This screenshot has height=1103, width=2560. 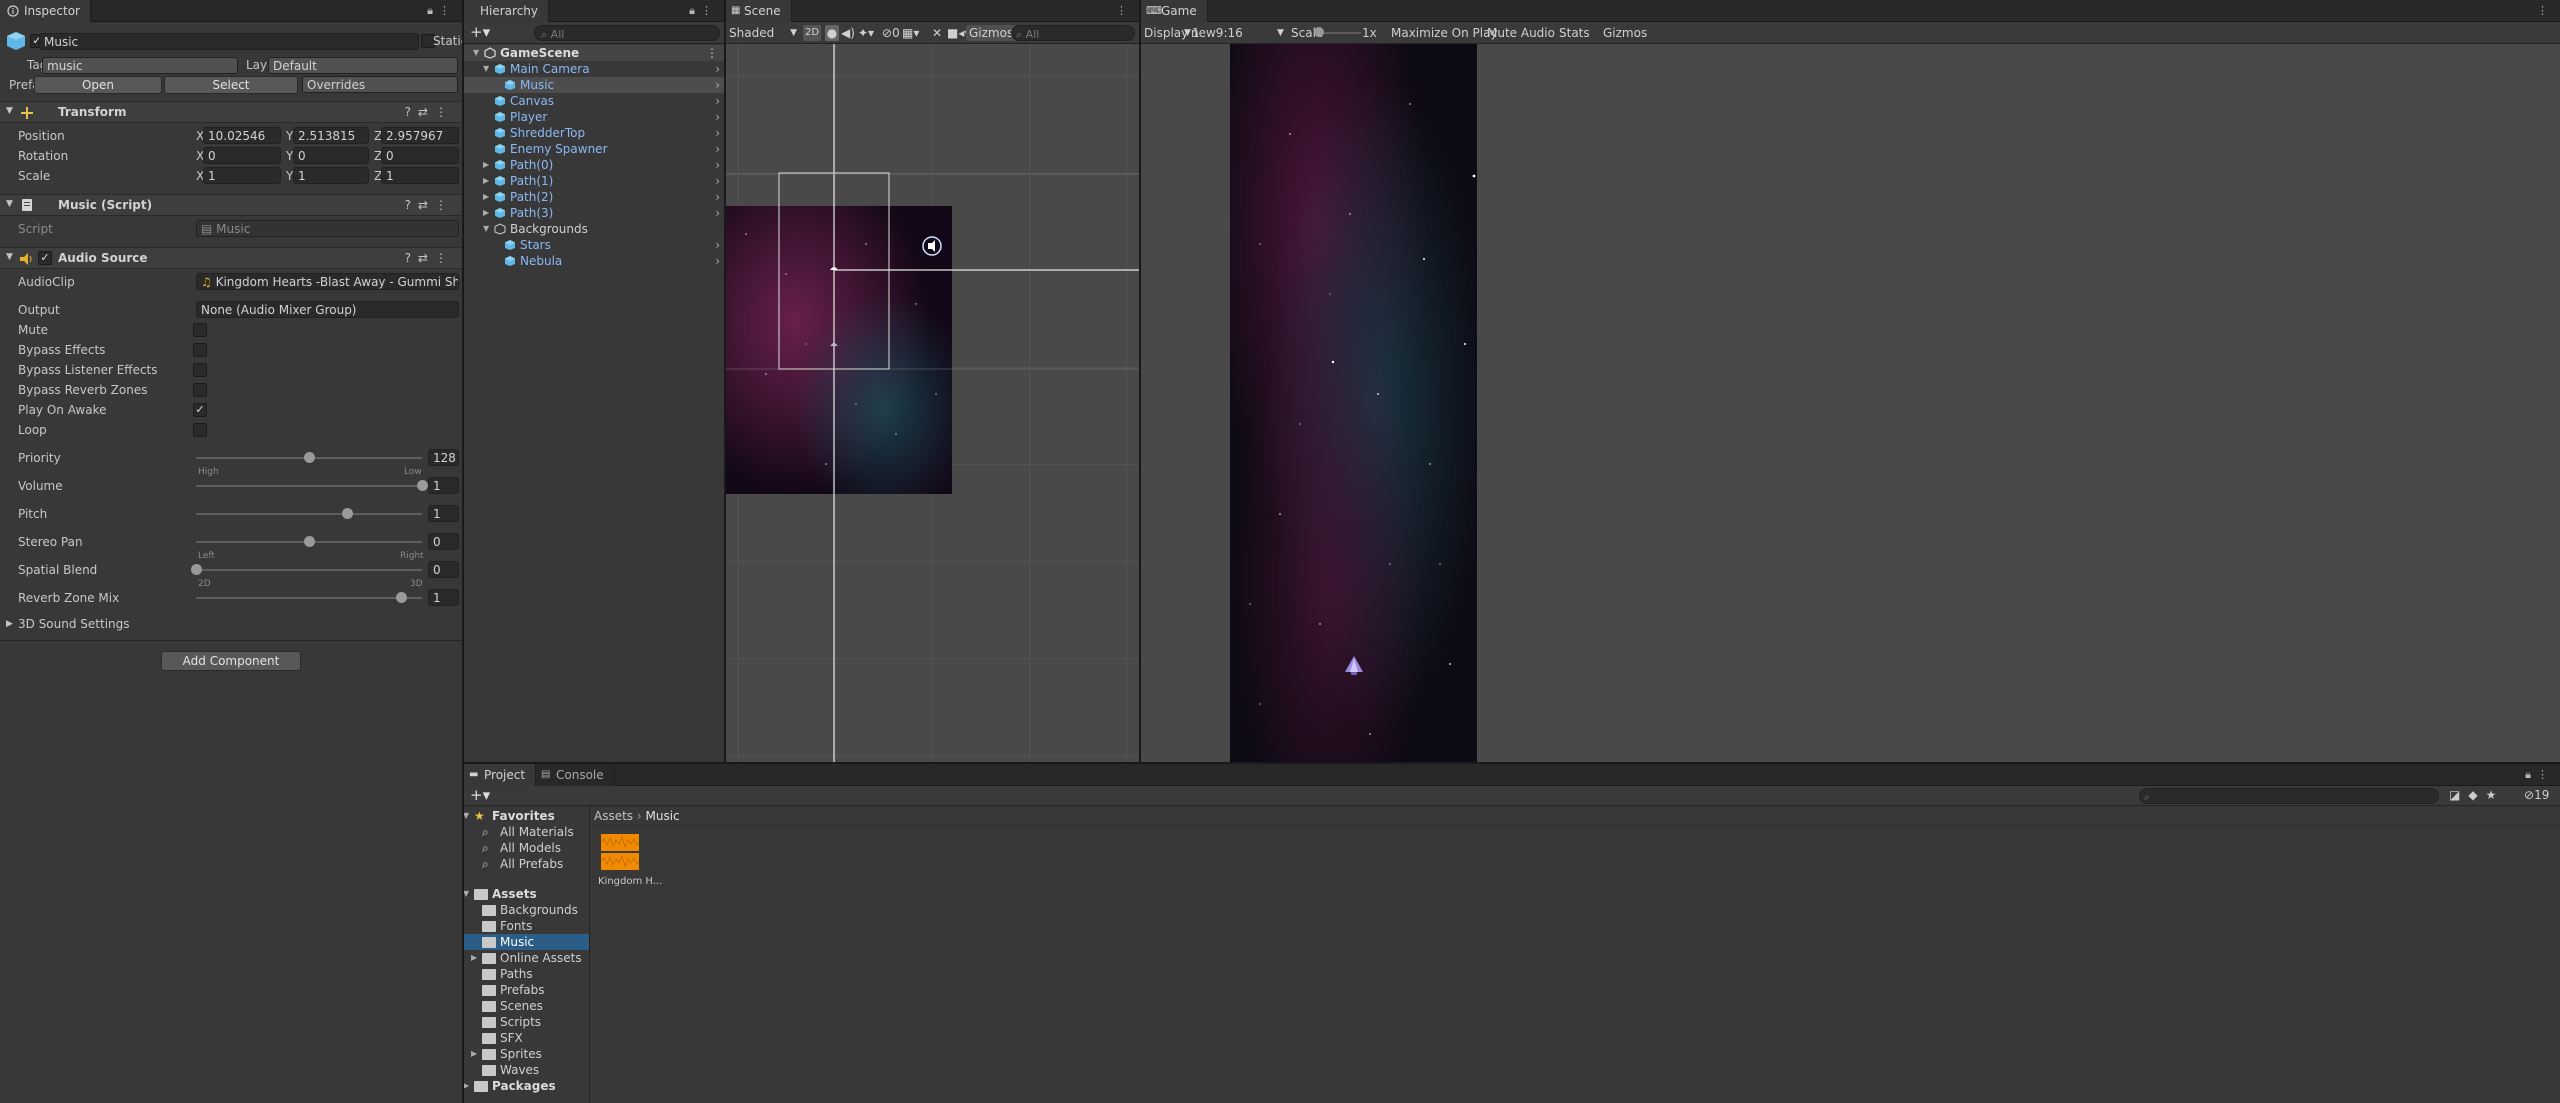 What do you see at coordinates (526, 1022) in the screenshot?
I see `folder-item: Scripts` at bounding box center [526, 1022].